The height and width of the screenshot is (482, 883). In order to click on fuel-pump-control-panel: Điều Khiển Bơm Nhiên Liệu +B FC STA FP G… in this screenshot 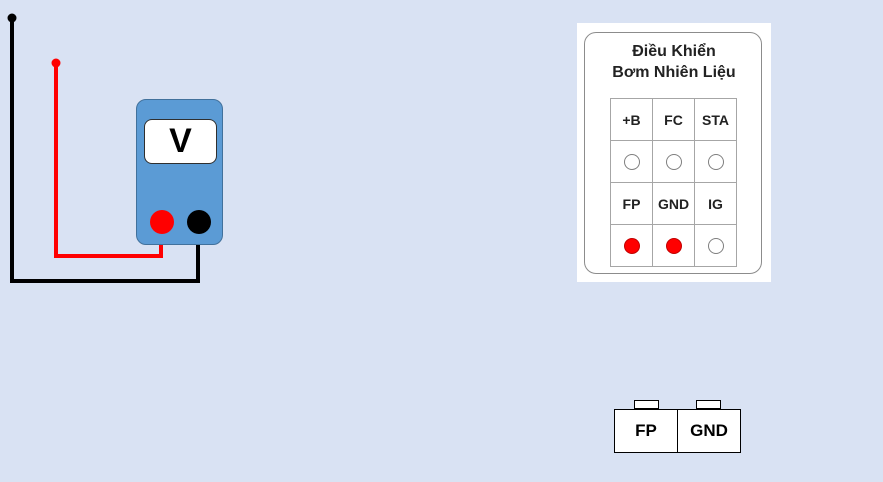, I will do `click(674, 152)`.